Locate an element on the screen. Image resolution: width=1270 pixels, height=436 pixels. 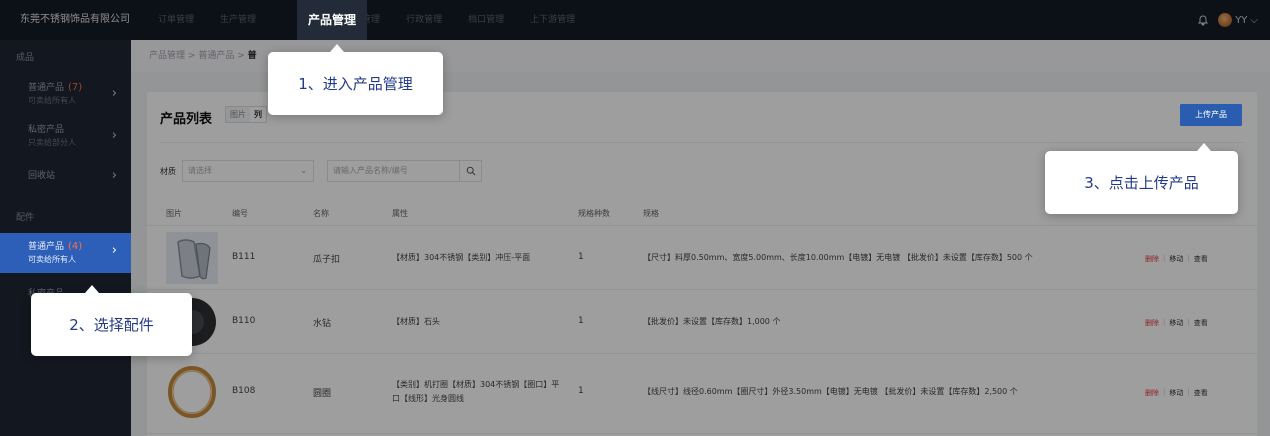
sidebar-item-finished-private: 私密产品 只卖给部分人 › is located at coordinates (65, 139).